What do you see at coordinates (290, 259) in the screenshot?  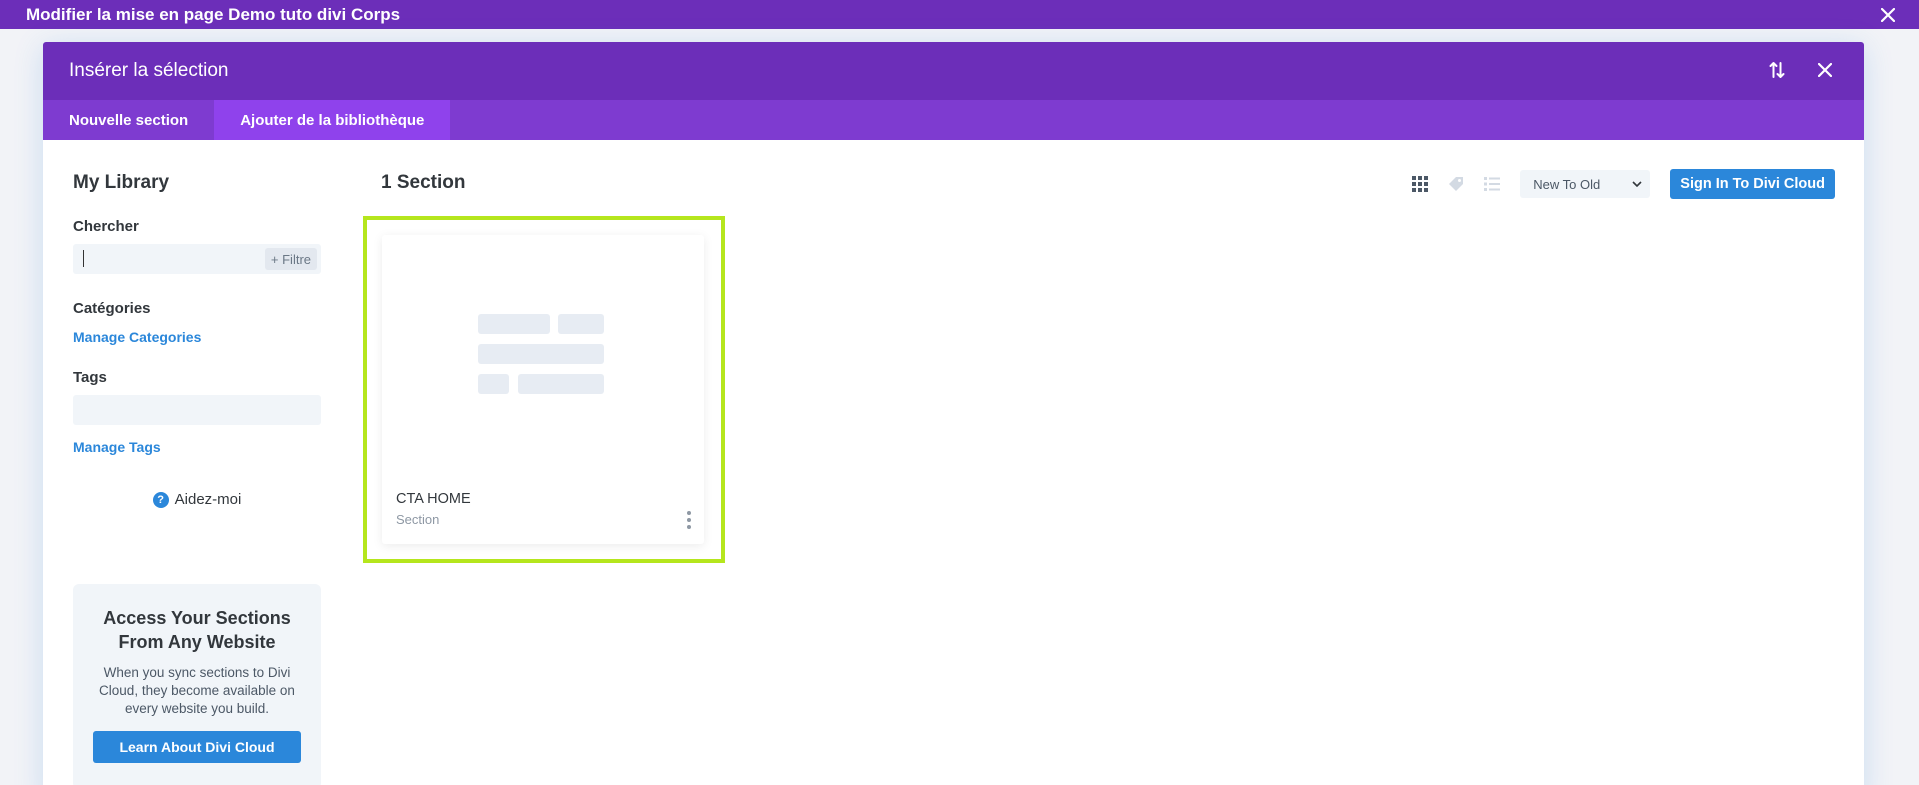 I see `filter-button: + Filtre` at bounding box center [290, 259].